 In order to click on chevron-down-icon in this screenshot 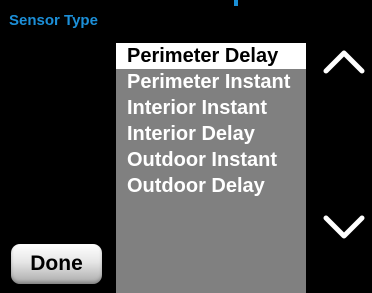, I will do `click(344, 227)`.